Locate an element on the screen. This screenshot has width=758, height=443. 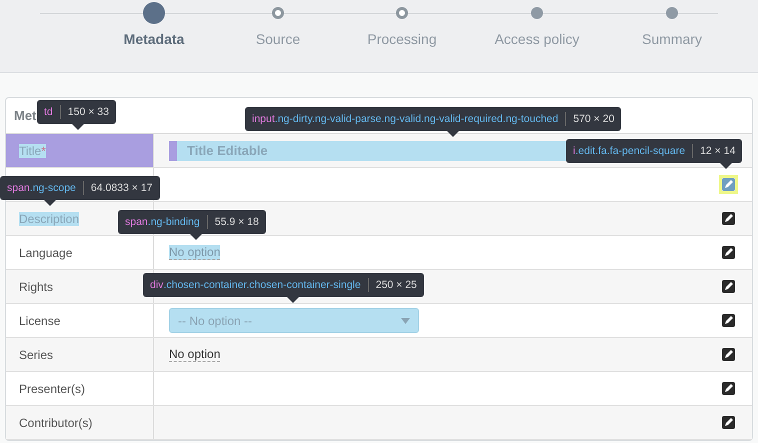
field-label: Contributor(s) is located at coordinates (55, 423).